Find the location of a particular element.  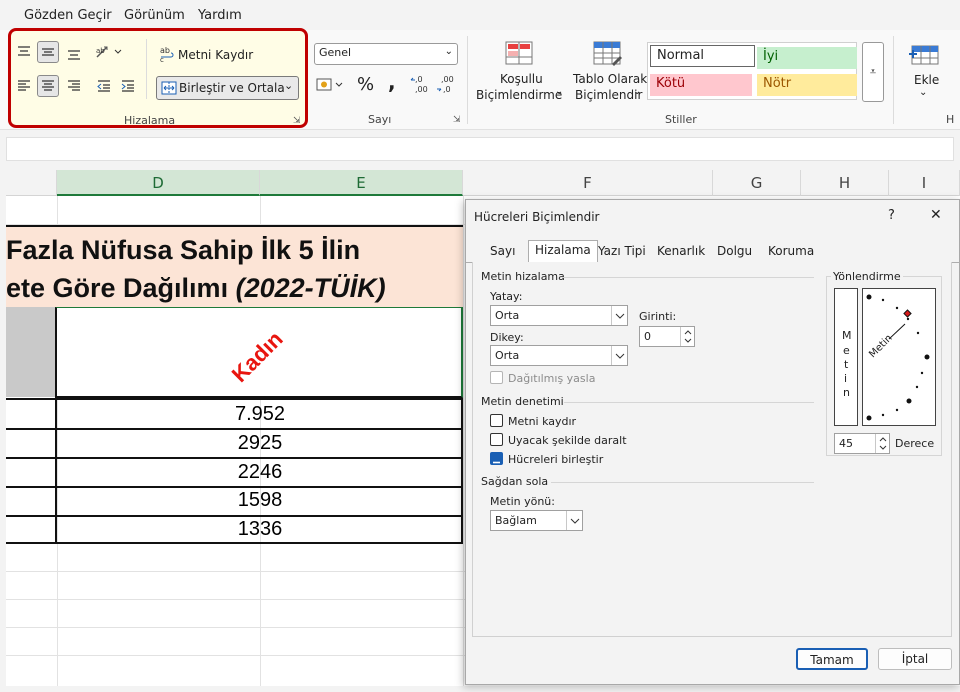

vertical-text-toggle: M e t i n is located at coordinates (846, 357).